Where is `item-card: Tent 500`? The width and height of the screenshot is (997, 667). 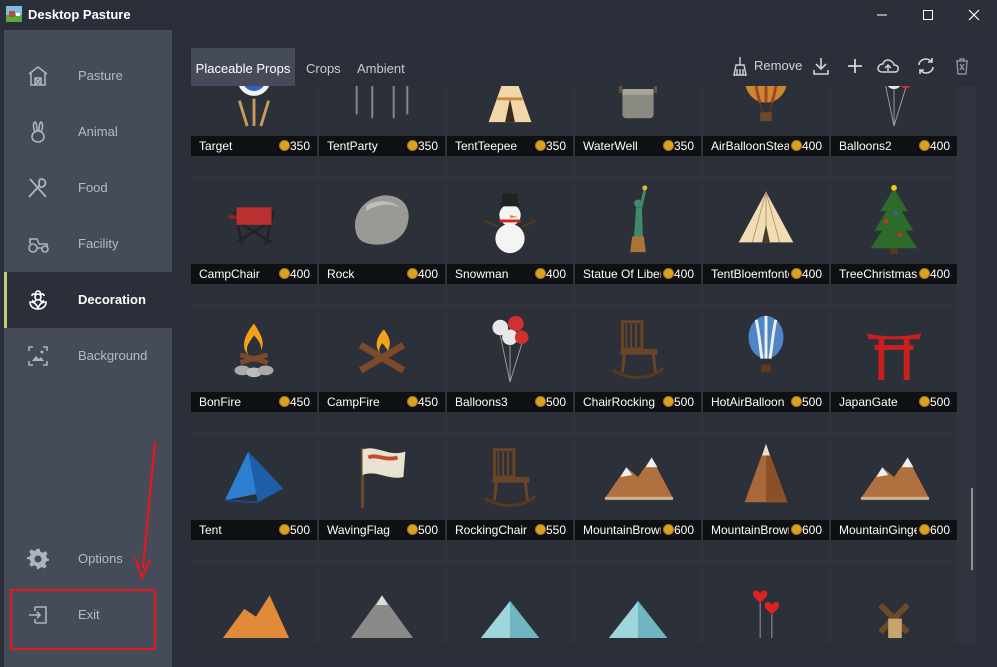 item-card: Tent 500 is located at coordinates (254, 497).